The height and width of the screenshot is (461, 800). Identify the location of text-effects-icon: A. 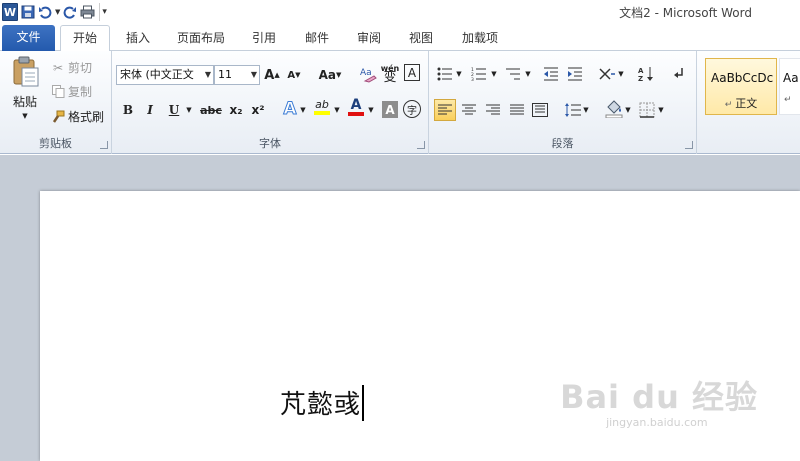
(290, 109).